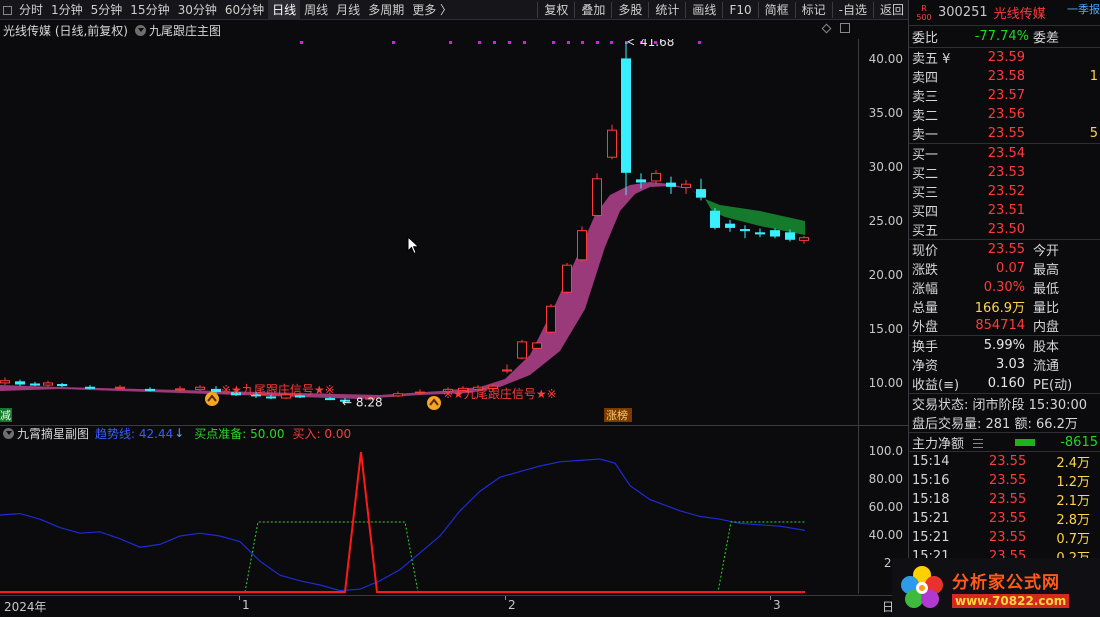 The width and height of the screenshot is (1100, 617). Describe the element at coordinates (1093, 76) in the screenshot. I see `ask-volume: 1` at that location.